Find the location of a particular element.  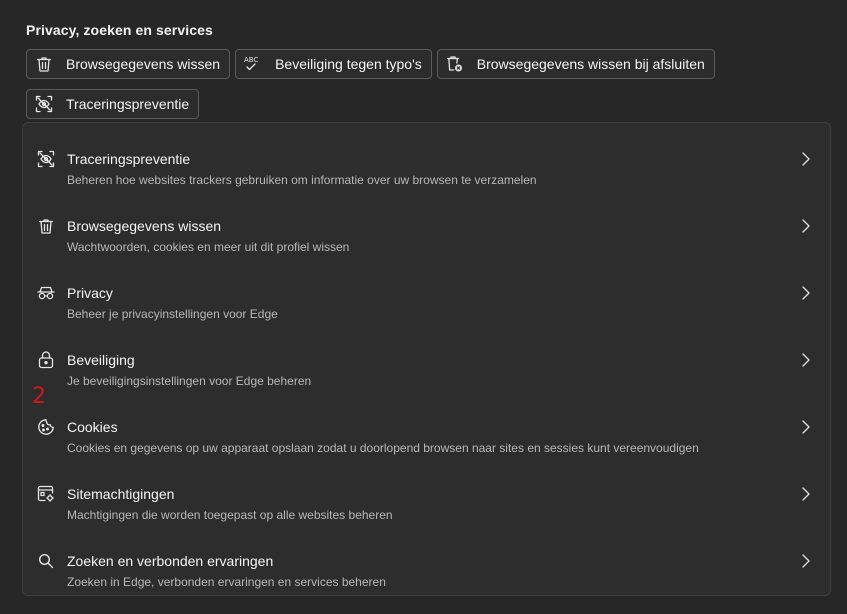

list-item-title: Traceringspreventie is located at coordinates (129, 159).